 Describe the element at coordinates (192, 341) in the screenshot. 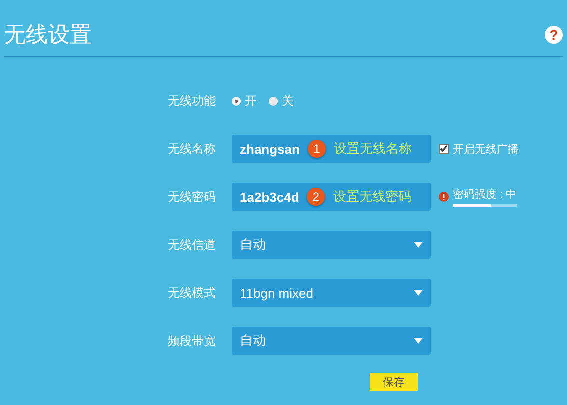

I see `field-label: 频段带宽` at that location.